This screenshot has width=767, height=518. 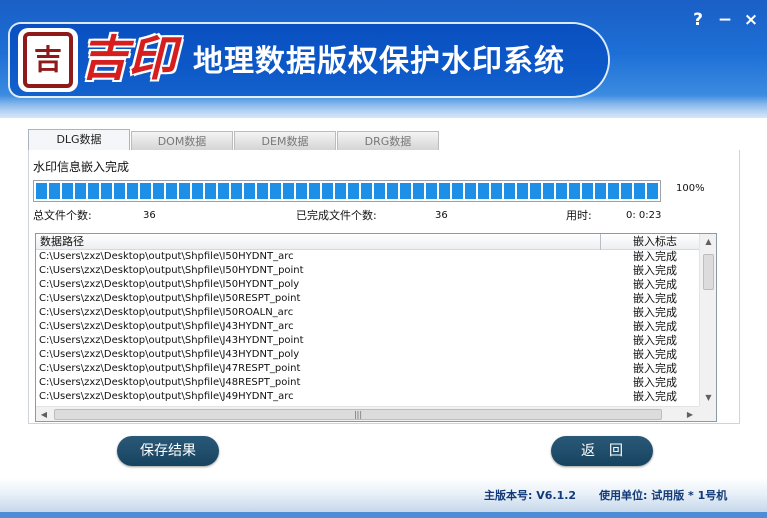 I want to click on tab-bar: DLG数据 DOM数据 DEM数据 DRG数据, so click(x=384, y=140).